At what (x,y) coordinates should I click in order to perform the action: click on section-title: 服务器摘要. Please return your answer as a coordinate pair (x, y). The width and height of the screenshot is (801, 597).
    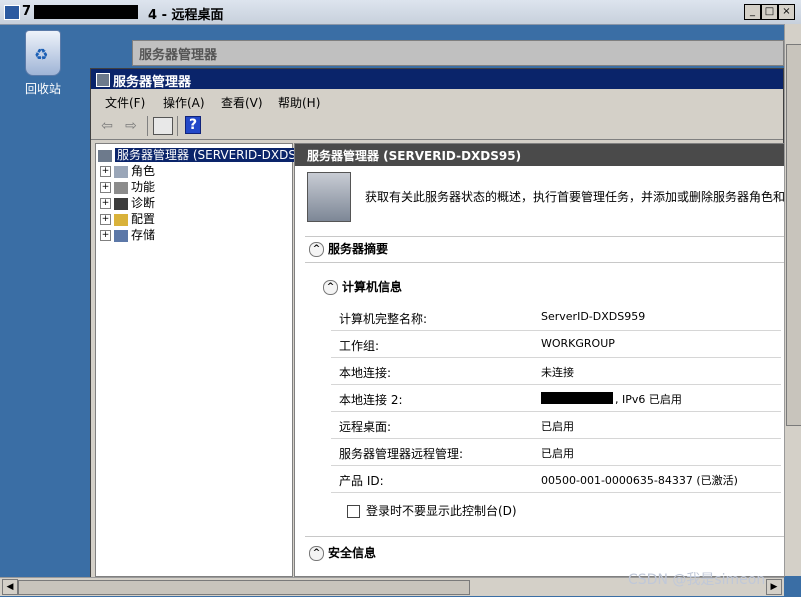
    Looking at the image, I should click on (358, 249).